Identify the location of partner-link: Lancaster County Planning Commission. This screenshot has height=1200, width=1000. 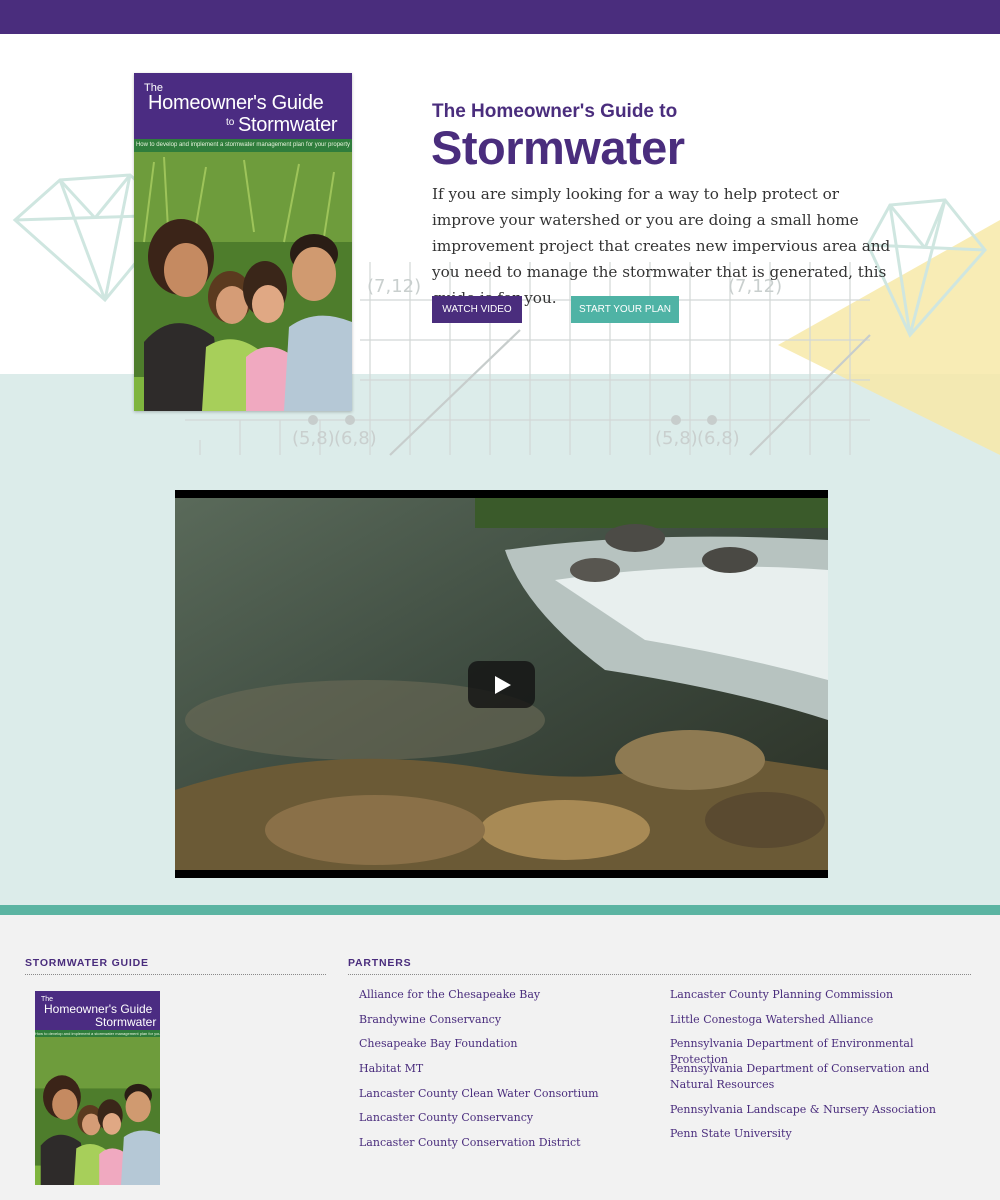
(815, 995).